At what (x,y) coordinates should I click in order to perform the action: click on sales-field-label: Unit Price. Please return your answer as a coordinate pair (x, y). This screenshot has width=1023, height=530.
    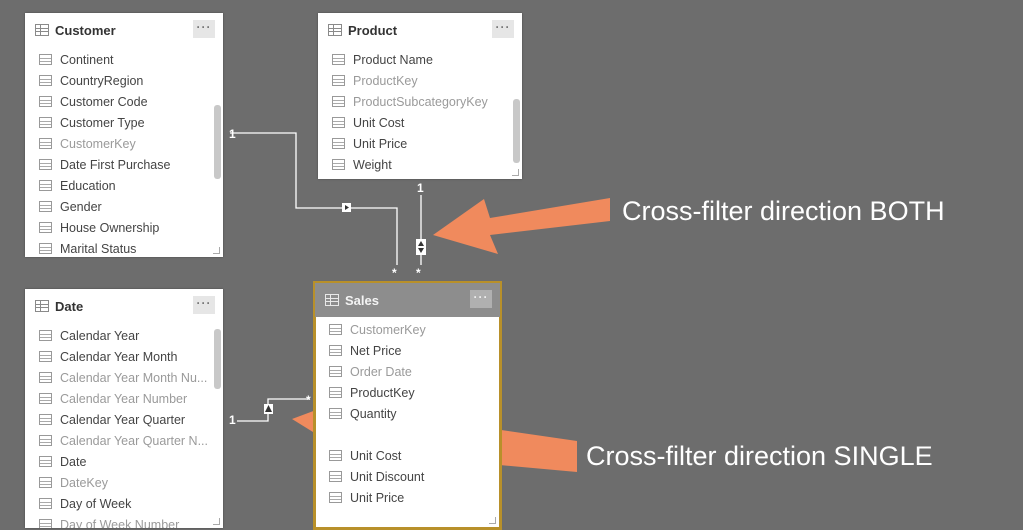
    Looking at the image, I should click on (377, 497).